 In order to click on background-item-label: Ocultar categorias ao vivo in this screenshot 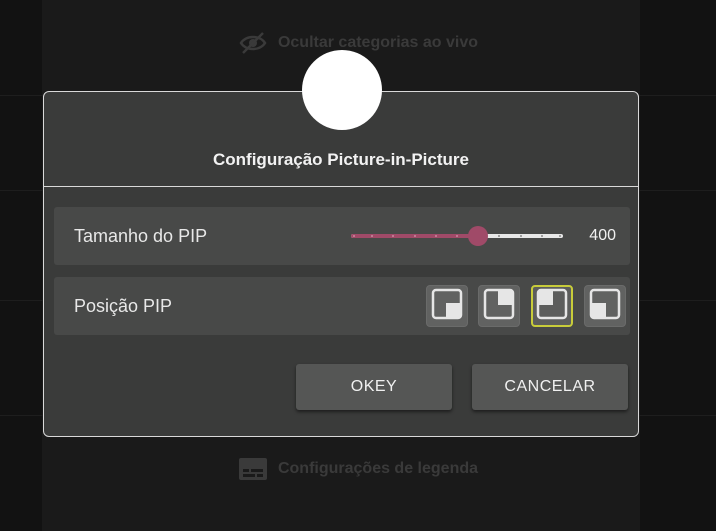, I will do `click(378, 42)`.